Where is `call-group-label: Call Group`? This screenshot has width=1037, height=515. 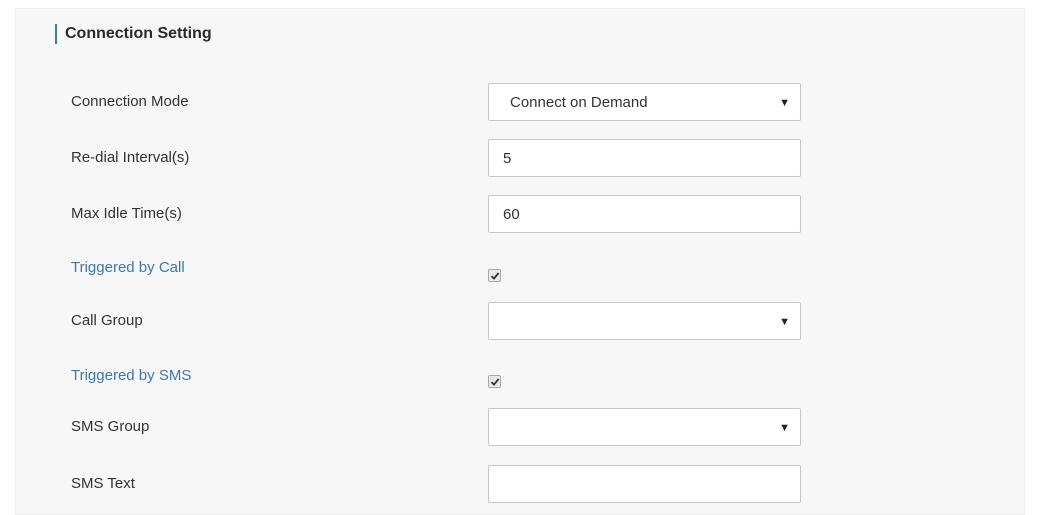
call-group-label: Call Group is located at coordinates (107, 320).